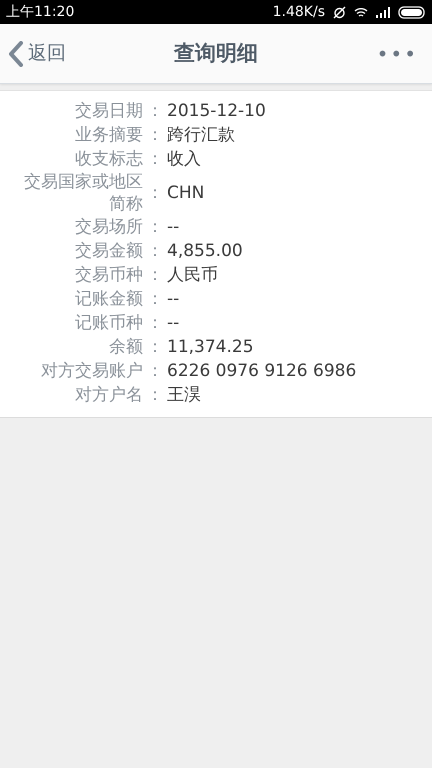 The width and height of the screenshot is (432, 768). I want to click on field-value: 2015-12-10, so click(216, 111).